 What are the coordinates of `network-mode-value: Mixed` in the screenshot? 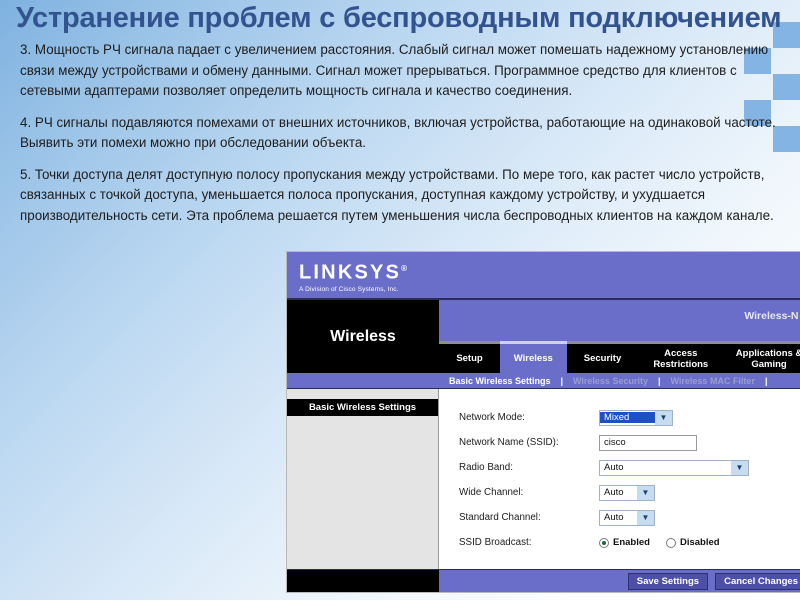 It's located at (627, 417).